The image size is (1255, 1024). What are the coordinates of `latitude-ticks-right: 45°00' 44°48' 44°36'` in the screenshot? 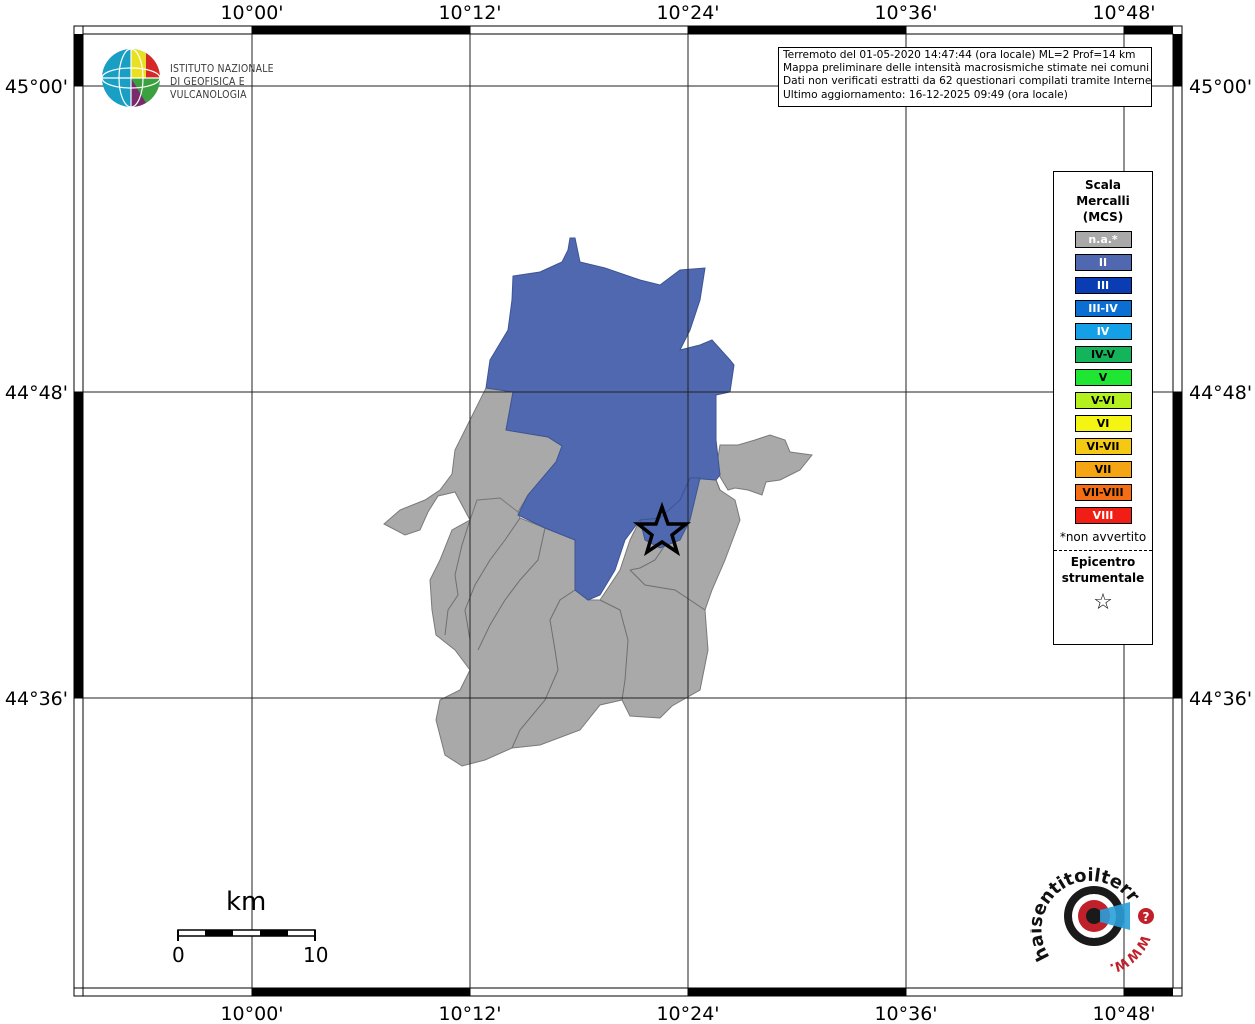 It's located at (1220, 393).